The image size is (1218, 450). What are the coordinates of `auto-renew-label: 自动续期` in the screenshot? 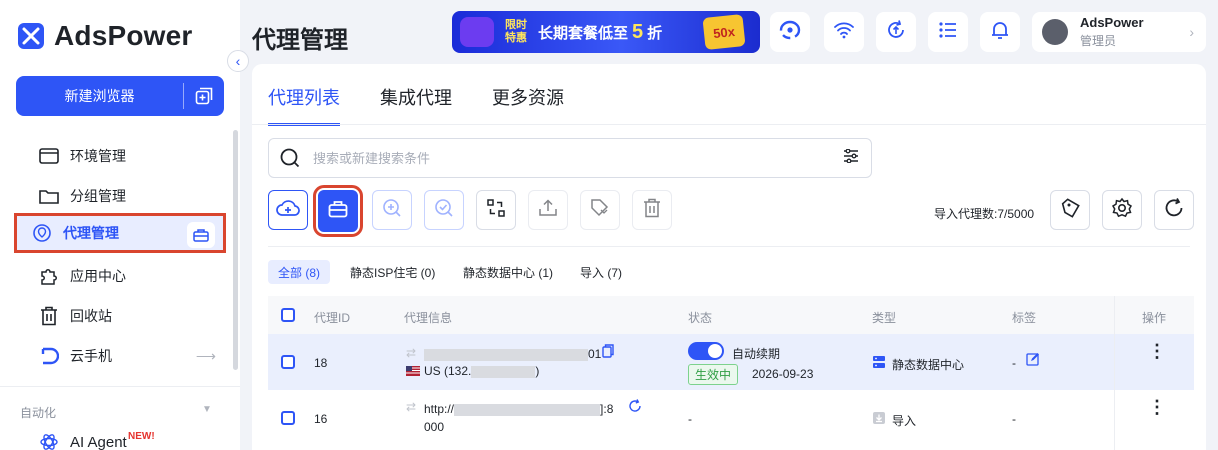 It's located at (756, 354).